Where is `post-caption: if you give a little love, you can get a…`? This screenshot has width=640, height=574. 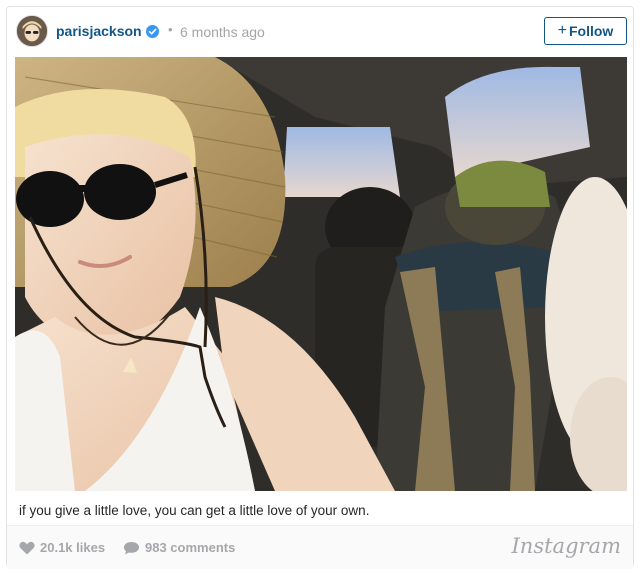
post-caption: if you give a little love, you can get a… is located at coordinates (194, 510).